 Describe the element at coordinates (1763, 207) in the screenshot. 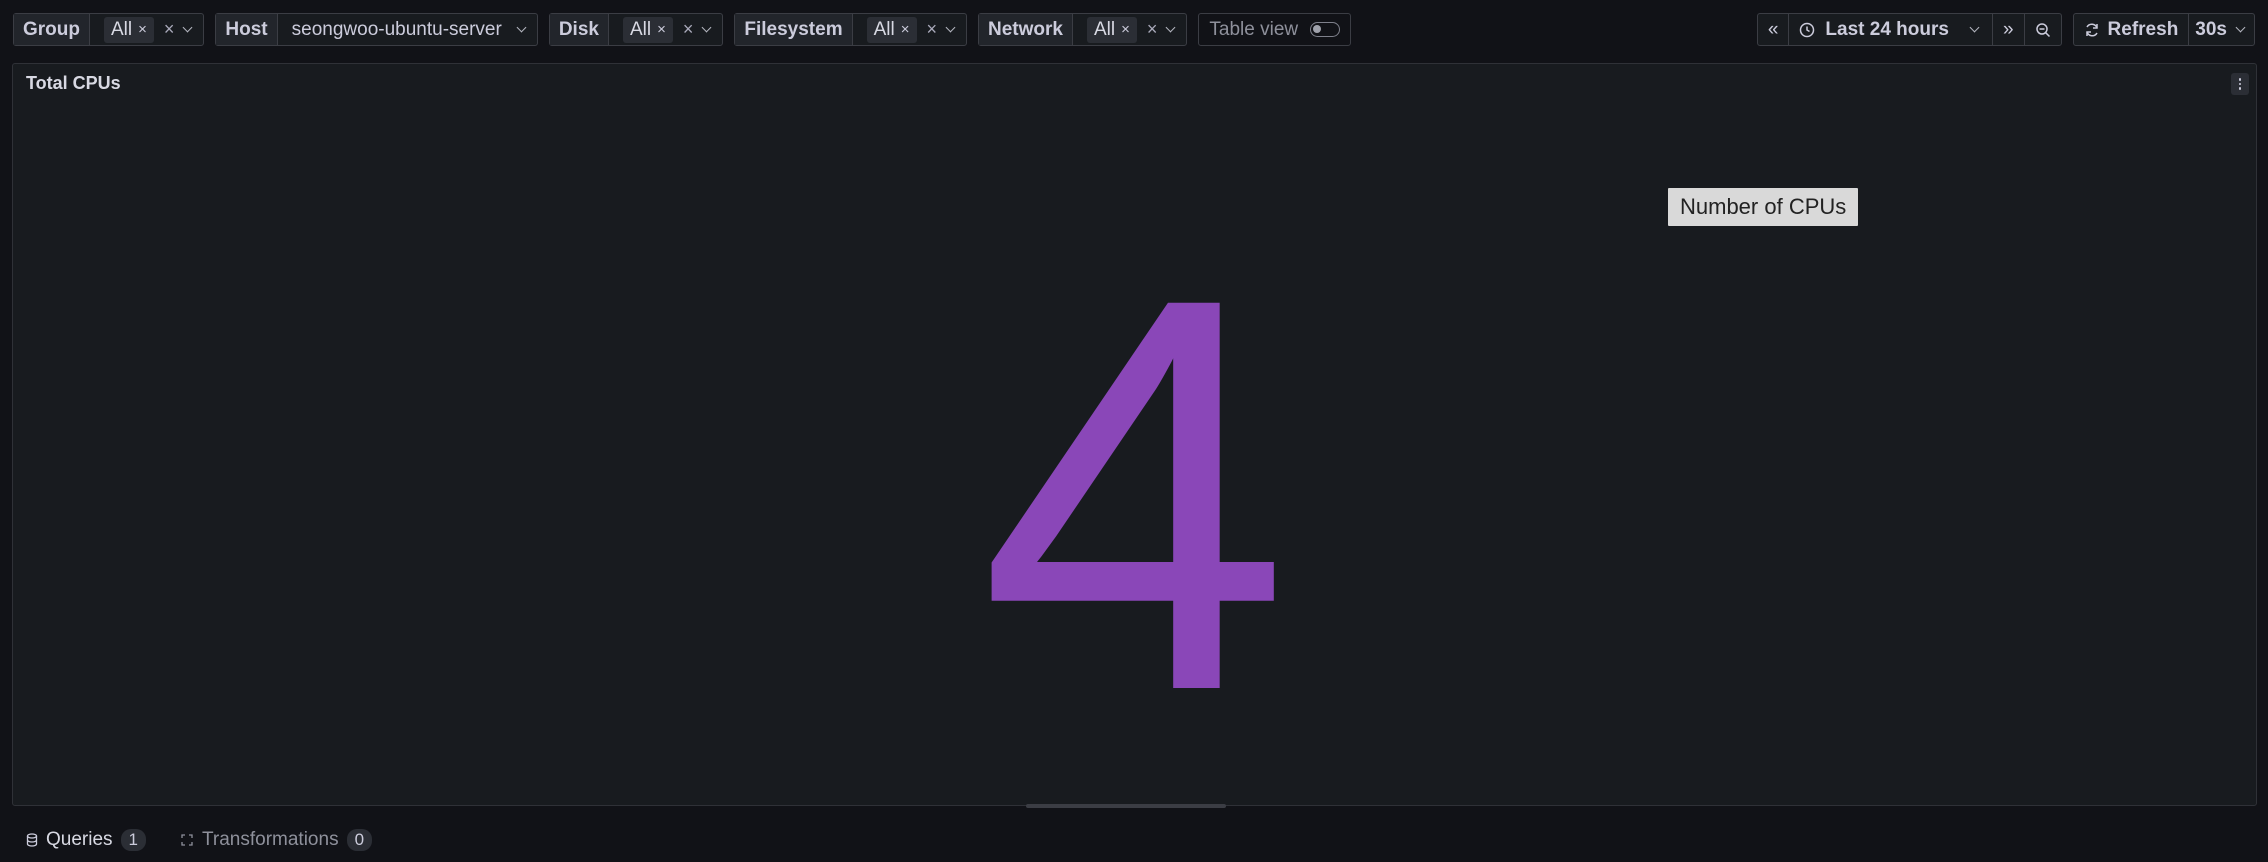

I see `tooltip: Number of CPUs` at that location.